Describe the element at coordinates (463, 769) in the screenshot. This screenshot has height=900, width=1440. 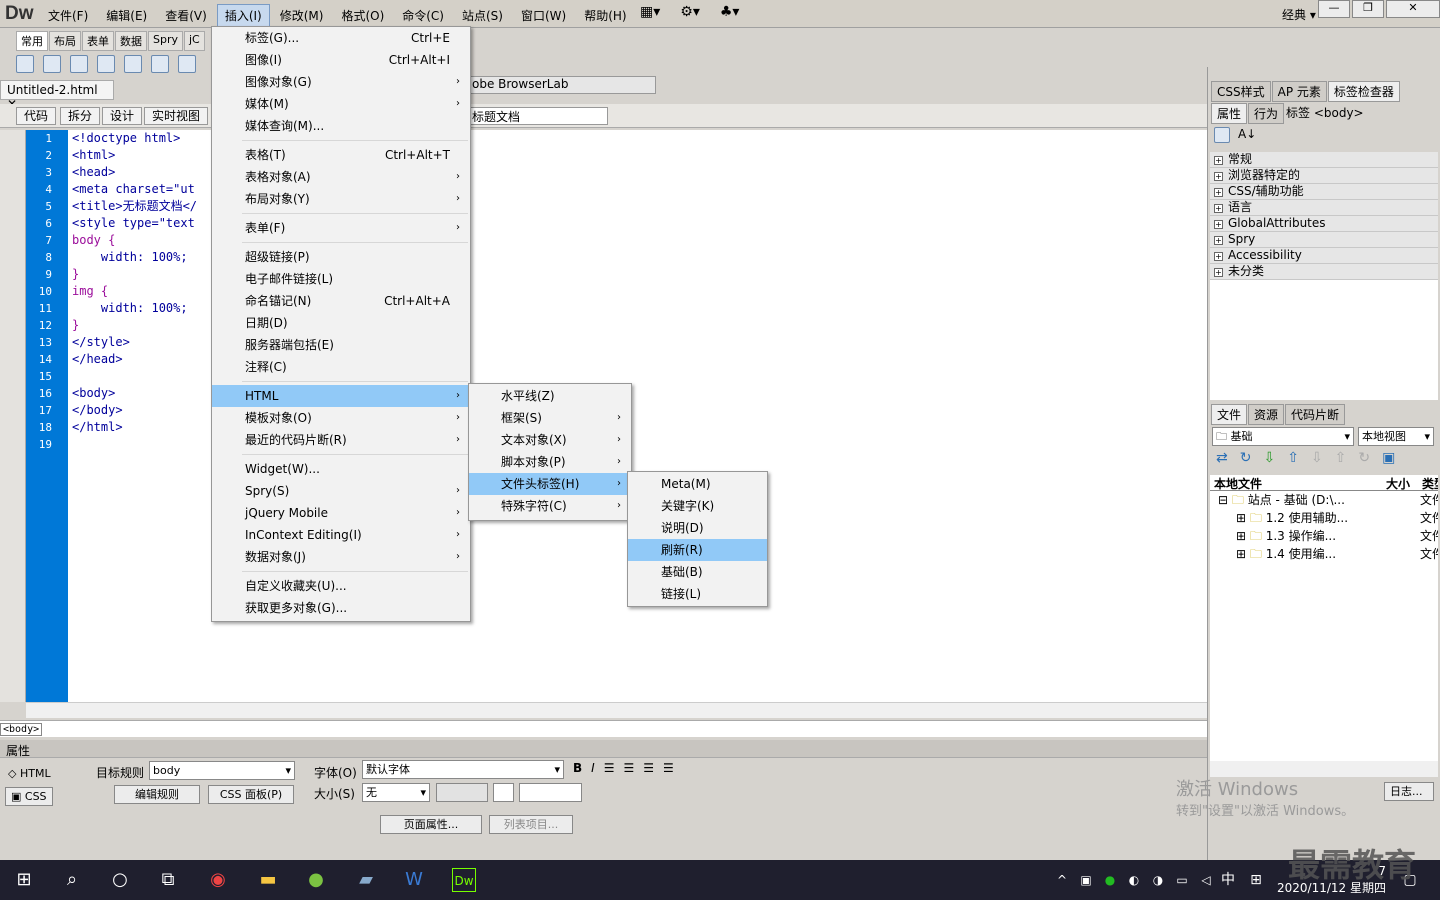
I see `font-select: 默认字体 ▾` at that location.